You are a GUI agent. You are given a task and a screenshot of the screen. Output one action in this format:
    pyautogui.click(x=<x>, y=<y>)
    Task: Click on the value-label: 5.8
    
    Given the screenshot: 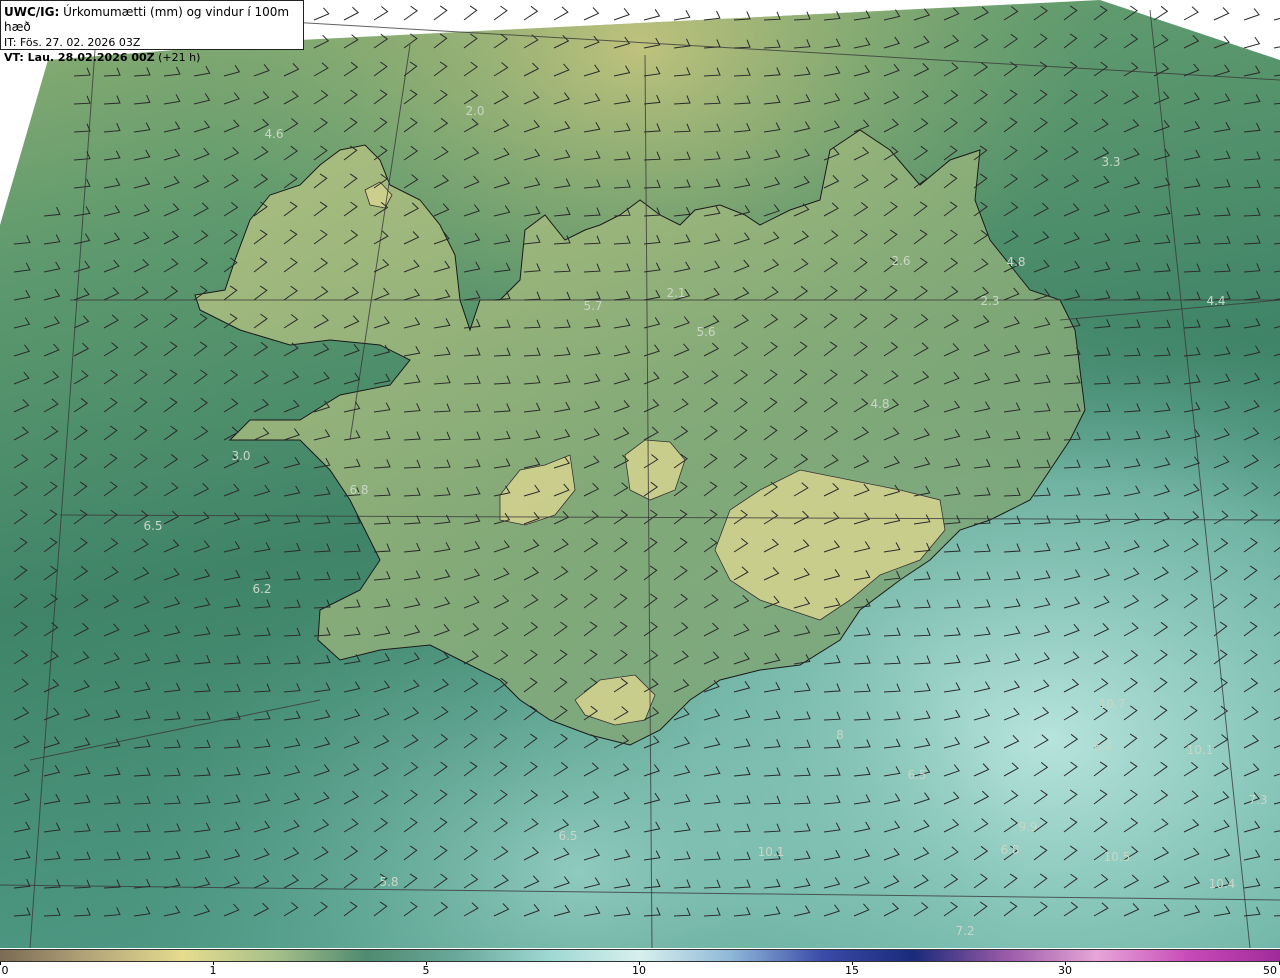 What is the action you would take?
    pyautogui.click(x=389, y=882)
    